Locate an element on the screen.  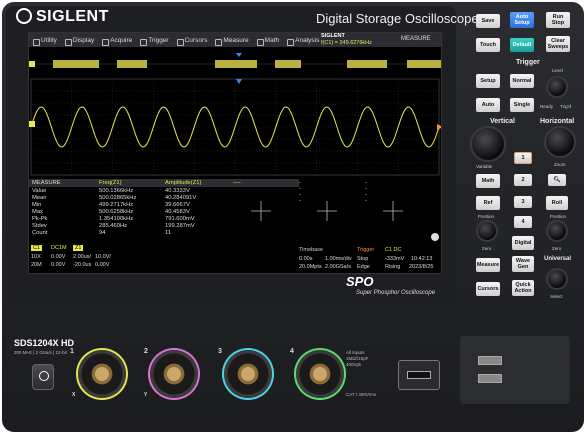
digital-button: Digital is located at coordinates (523, 243).